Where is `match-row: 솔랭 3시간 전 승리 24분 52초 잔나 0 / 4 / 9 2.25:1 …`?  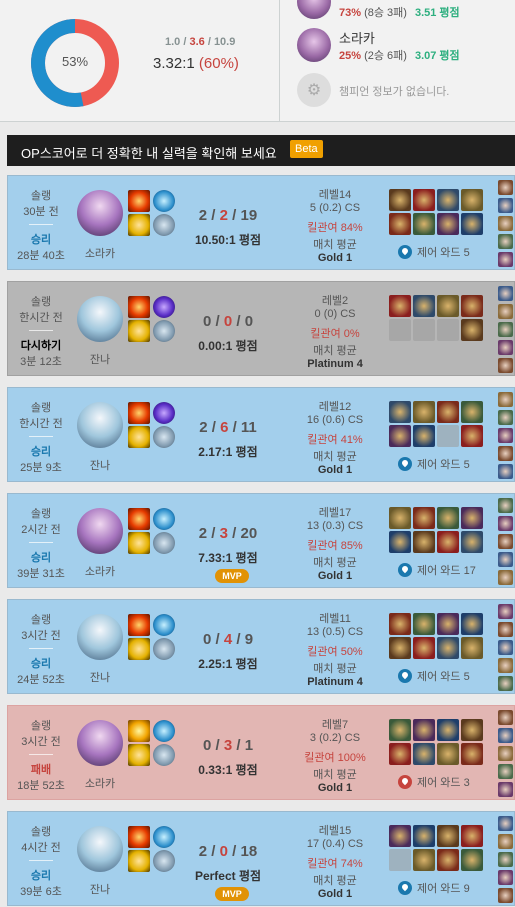 match-row: 솔랭 3시간 전 승리 24분 52초 잔나 0 / 4 / 9 2.25:1 … is located at coordinates (261, 646).